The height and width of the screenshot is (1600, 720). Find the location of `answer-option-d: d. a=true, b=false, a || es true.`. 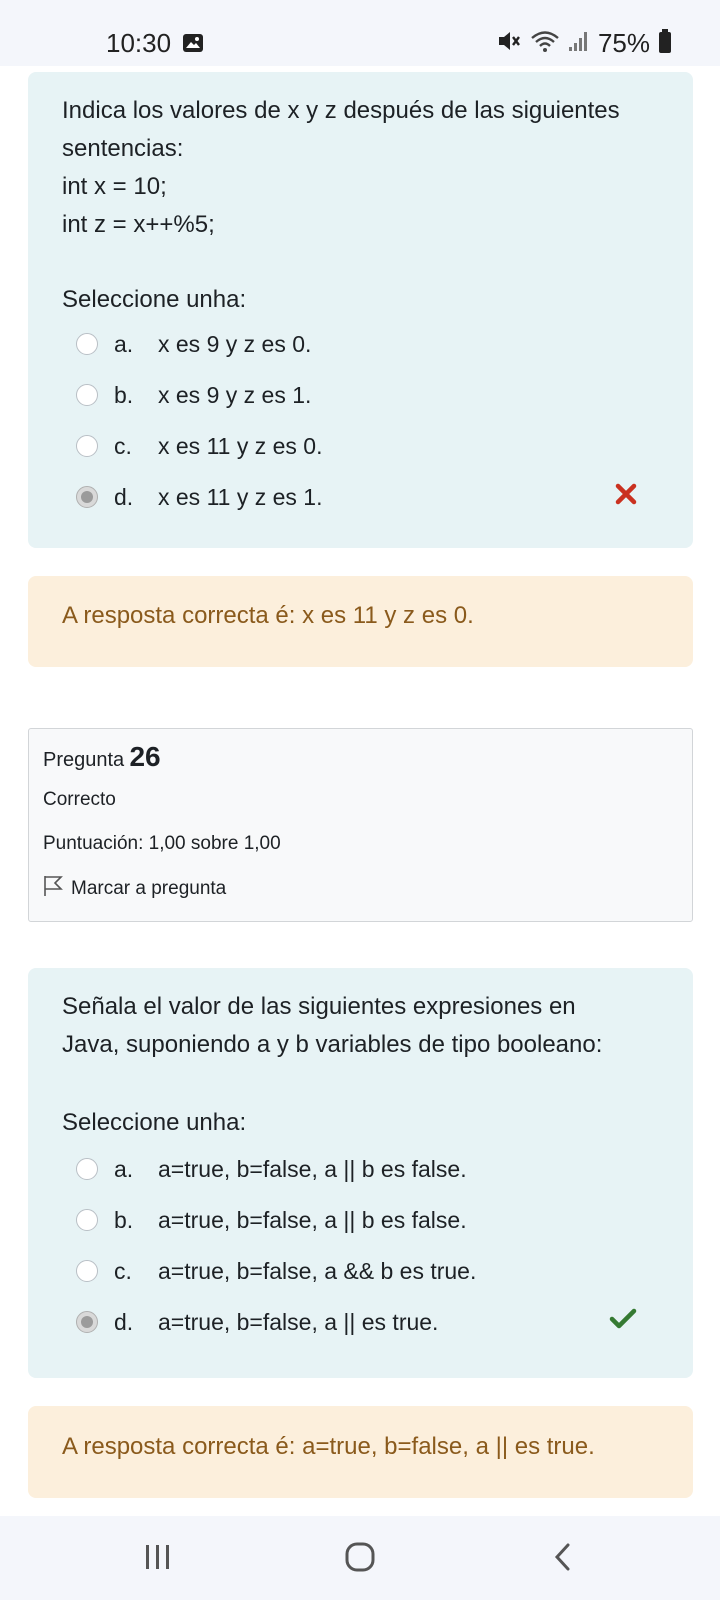

answer-option-d: d. a=true, b=false, a || es true. is located at coordinates (367, 1322).